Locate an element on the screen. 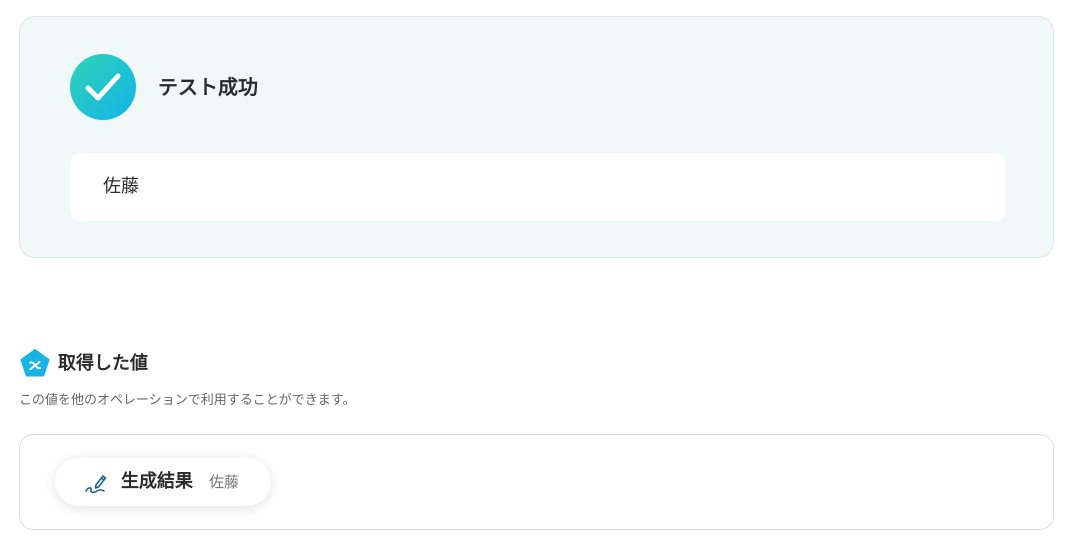 The width and height of the screenshot is (1074, 541). test-output-box: 佐藤 is located at coordinates (538, 187).